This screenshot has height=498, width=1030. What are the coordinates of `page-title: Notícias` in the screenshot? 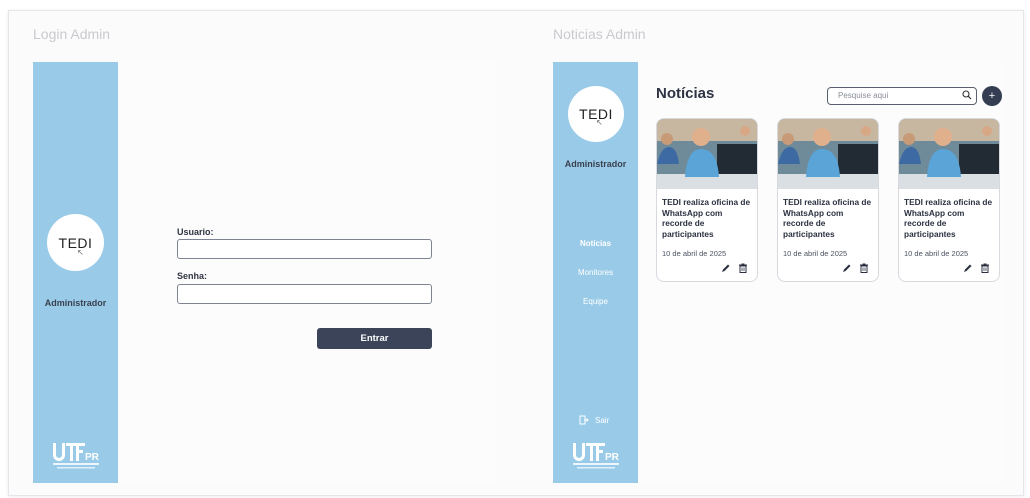 It's located at (685, 93).